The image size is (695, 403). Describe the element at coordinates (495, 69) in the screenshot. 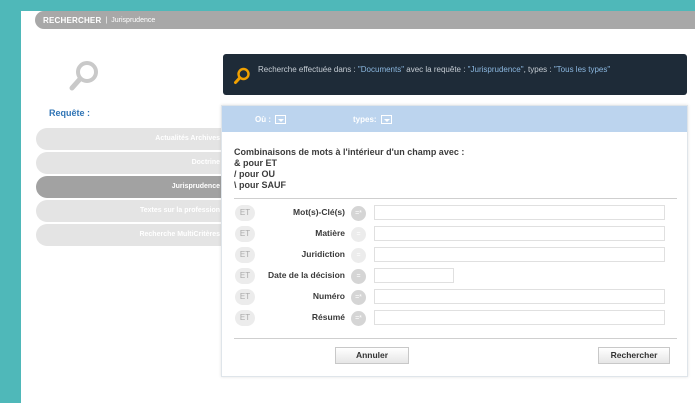

I see `summary-query: "Jurisprudence"` at that location.